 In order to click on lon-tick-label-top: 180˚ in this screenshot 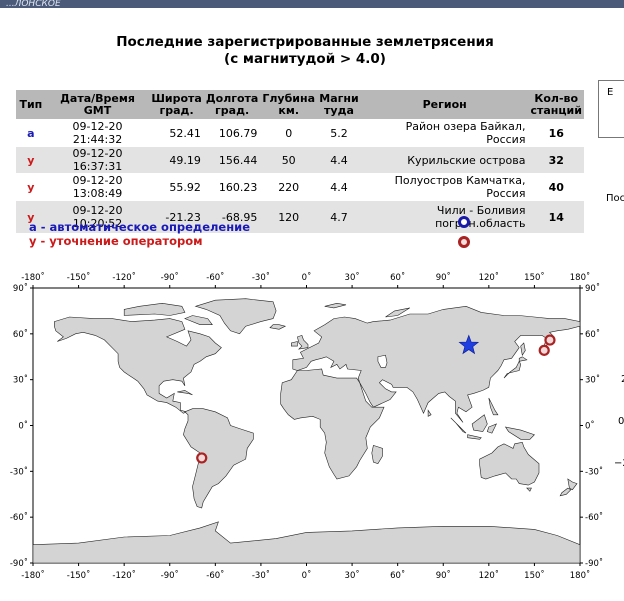, I will do `click(580, 277)`.